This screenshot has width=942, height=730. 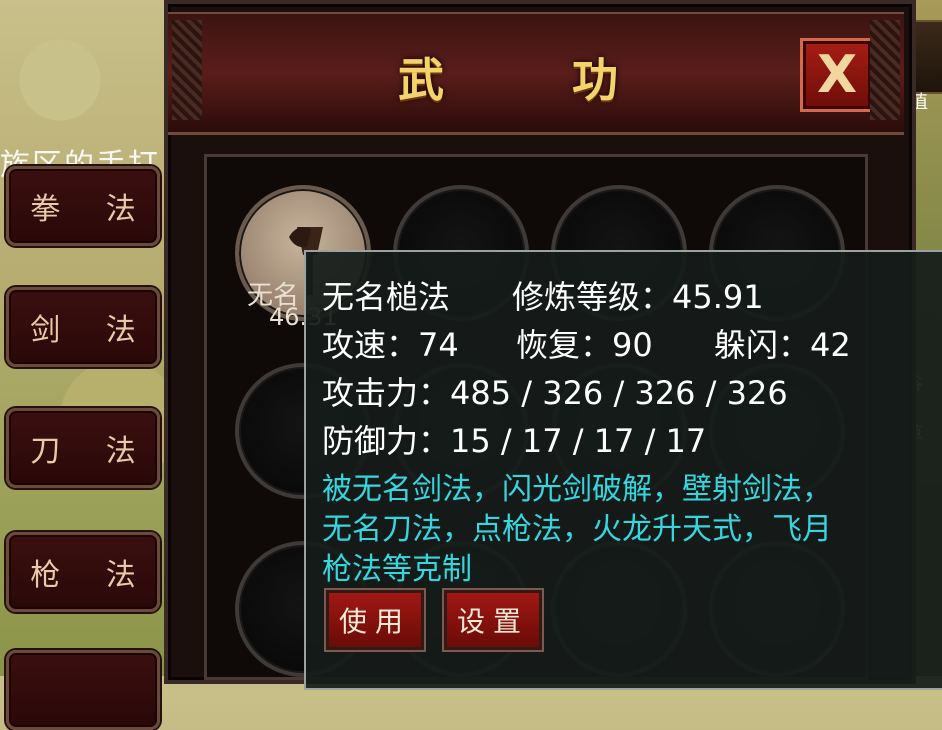 I want to click on counter-text-line-3: 枪法等克制, so click(x=397, y=569).